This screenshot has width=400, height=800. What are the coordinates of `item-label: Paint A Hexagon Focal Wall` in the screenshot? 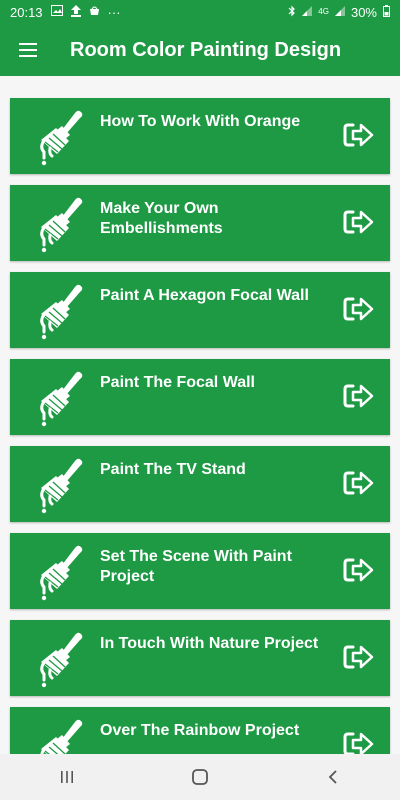 It's located at (204, 295).